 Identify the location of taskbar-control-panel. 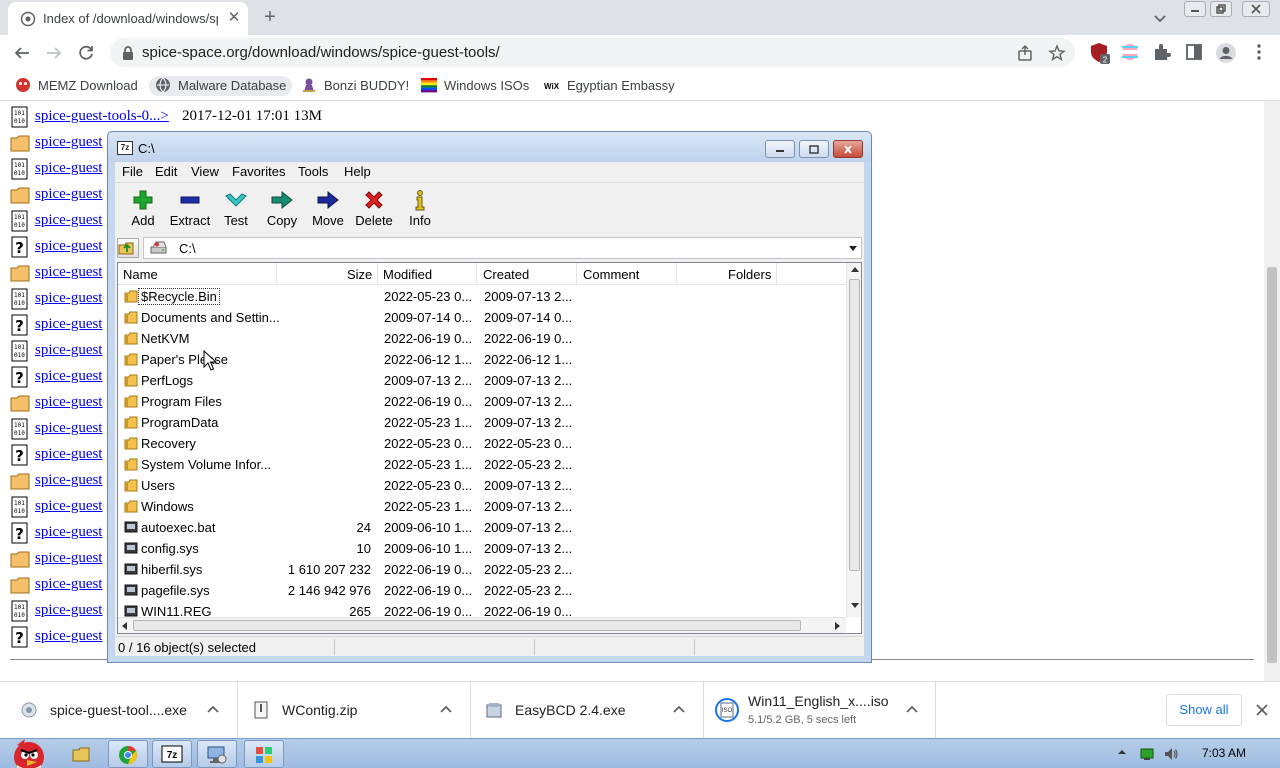
(217, 754).